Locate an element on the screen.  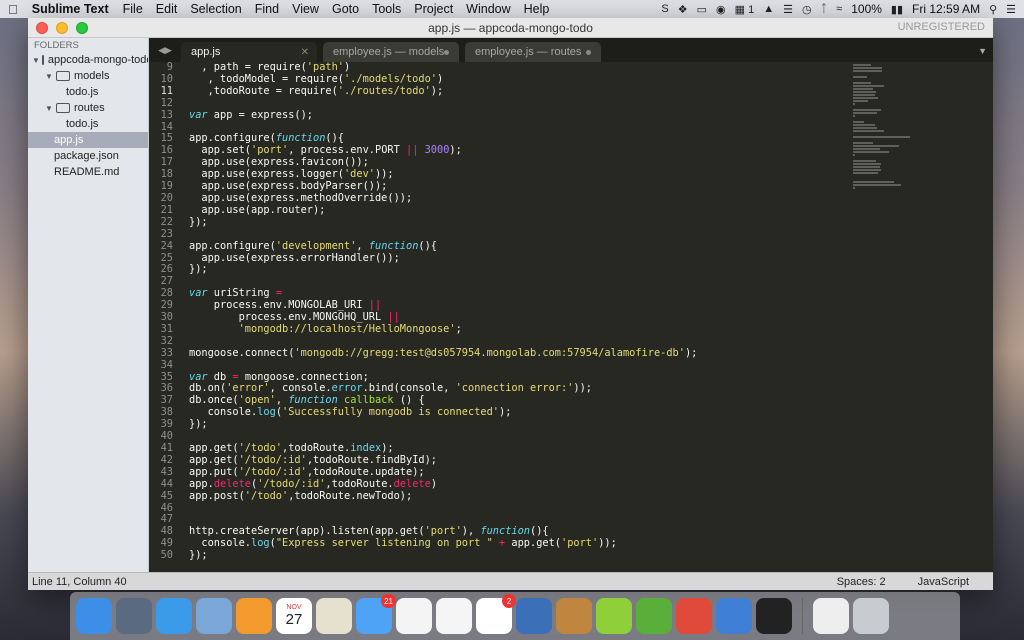
code-line: 50}); is located at coordinates (571, 555).